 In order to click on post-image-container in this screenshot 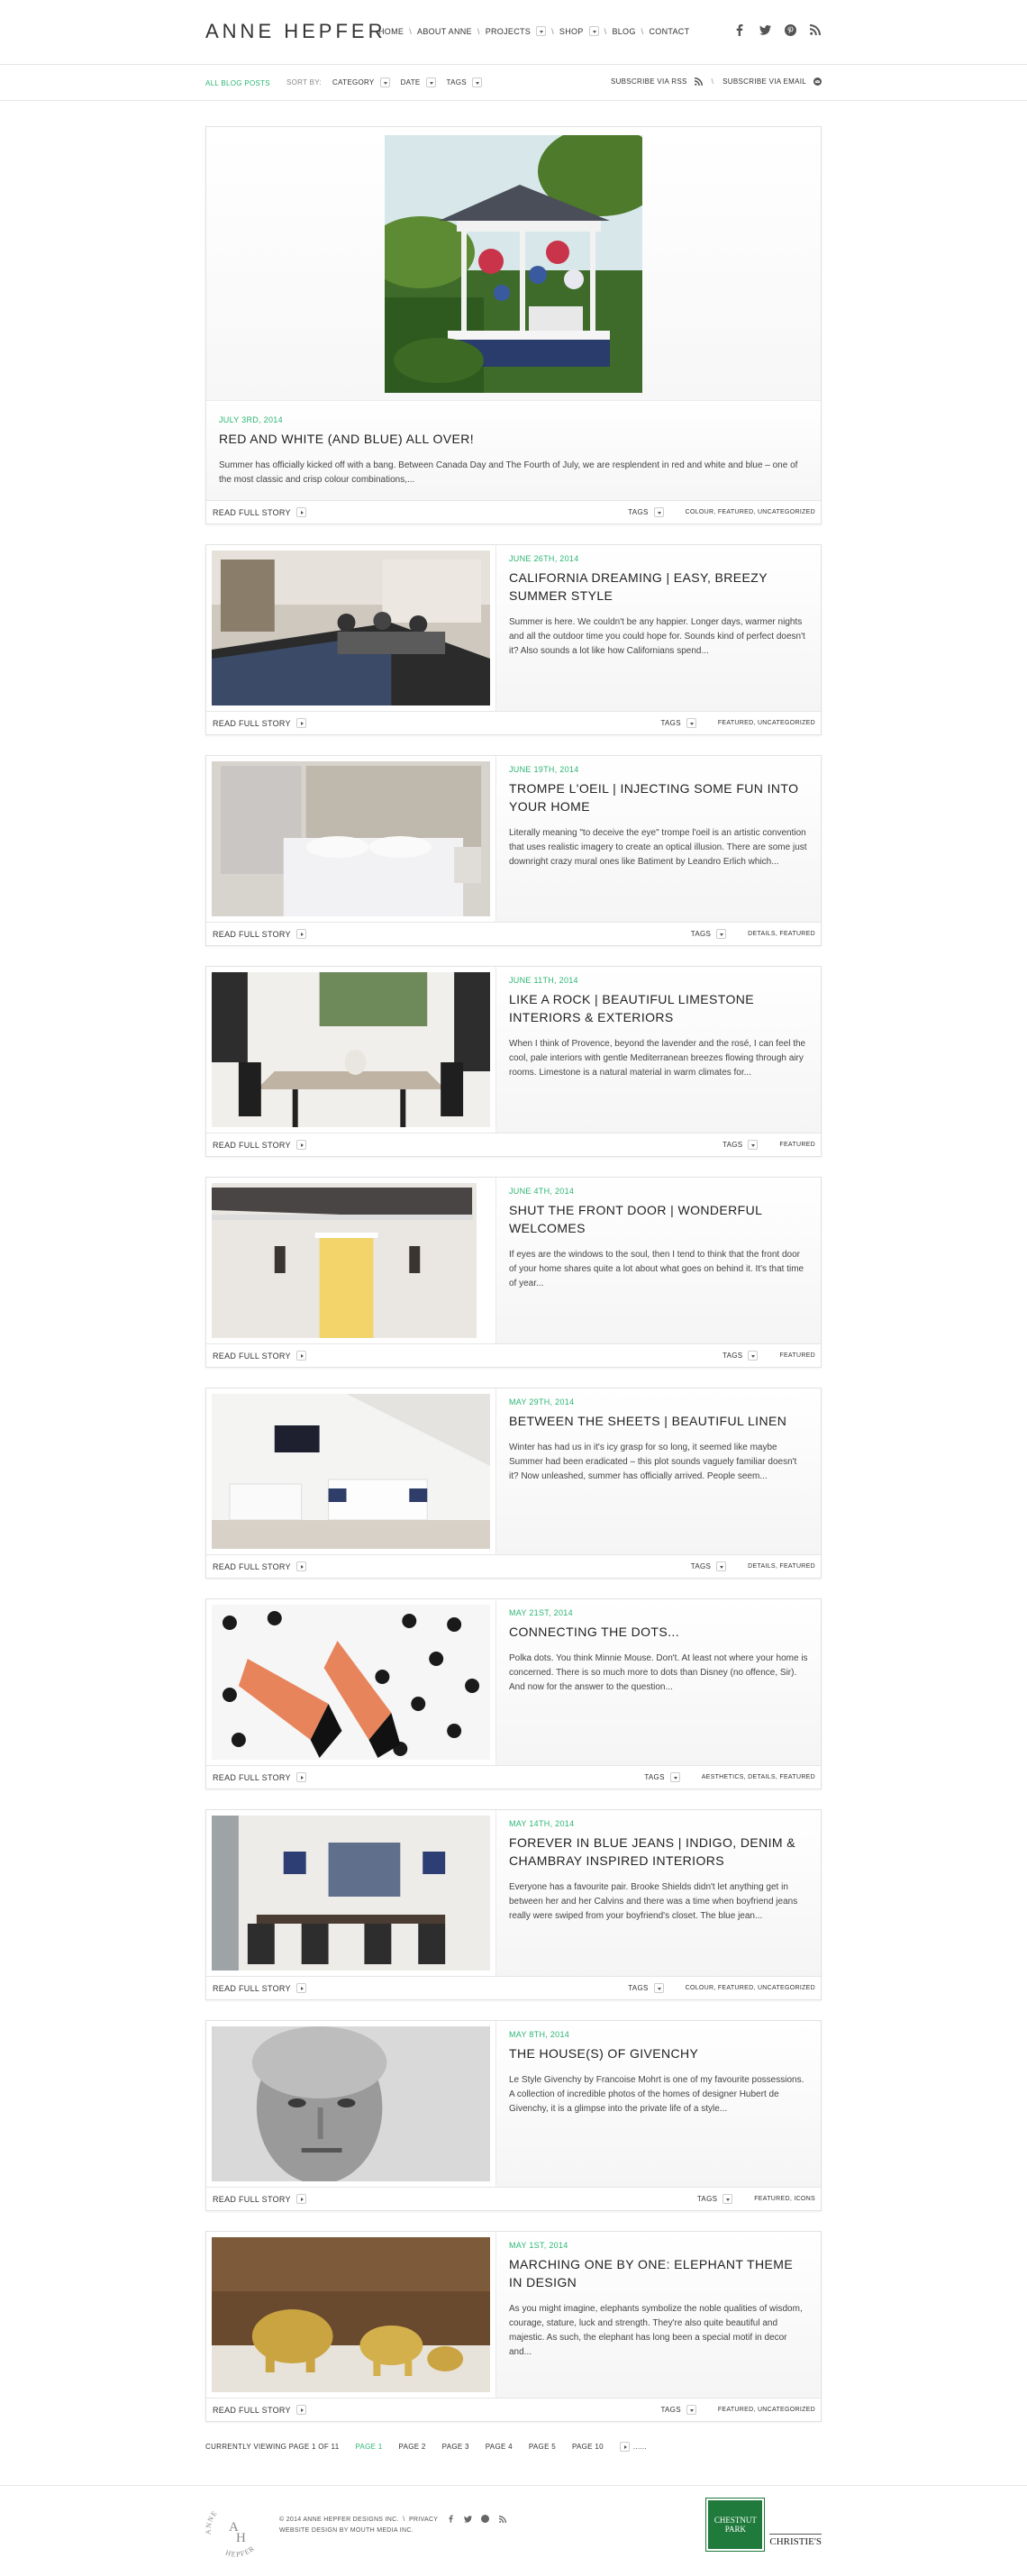, I will do `click(513, 264)`.